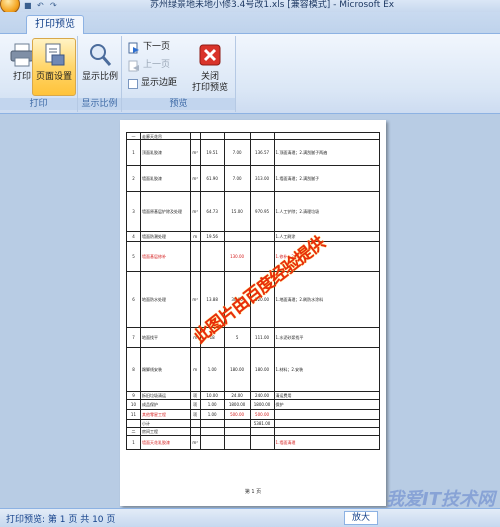 This screenshot has height=527, width=500. What do you see at coordinates (54, 67) in the screenshot?
I see `page-setup-button: 页面设置` at bounding box center [54, 67].